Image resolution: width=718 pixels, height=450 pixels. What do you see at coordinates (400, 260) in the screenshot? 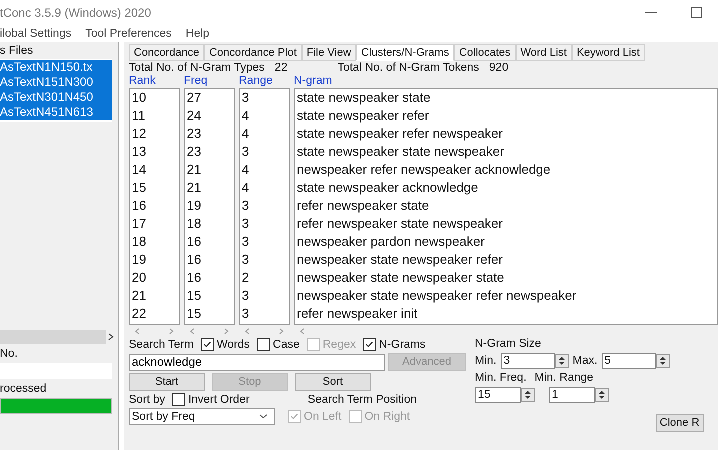
I see `table-cell-text: newspeaker state newspeaker refer` at bounding box center [400, 260].